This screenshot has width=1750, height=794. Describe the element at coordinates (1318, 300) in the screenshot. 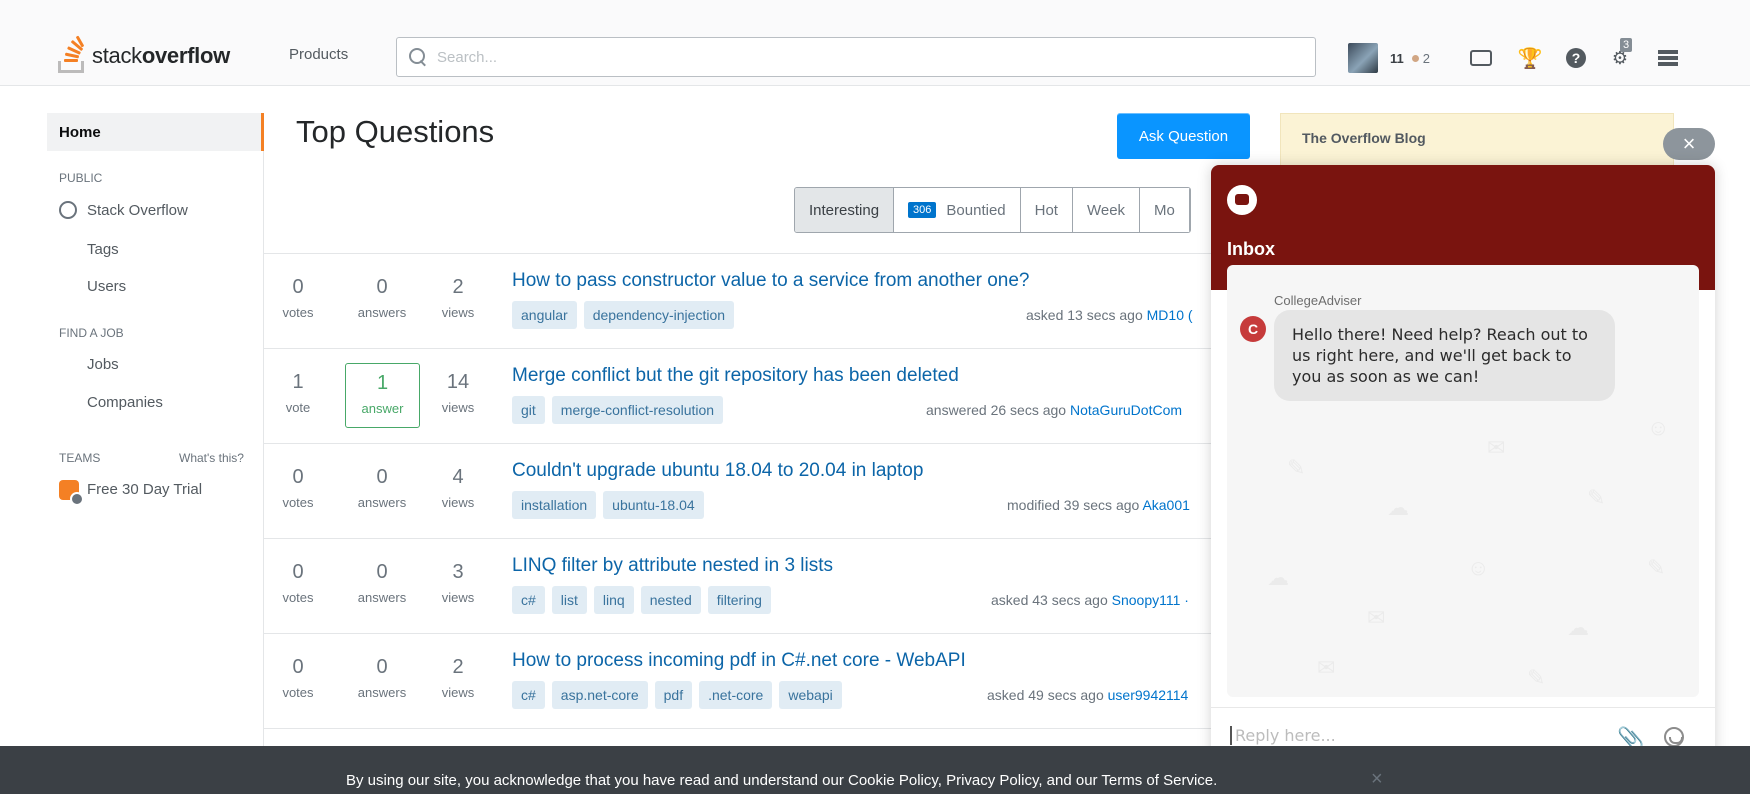

I see `message-sender: CollegeAdviser` at that location.